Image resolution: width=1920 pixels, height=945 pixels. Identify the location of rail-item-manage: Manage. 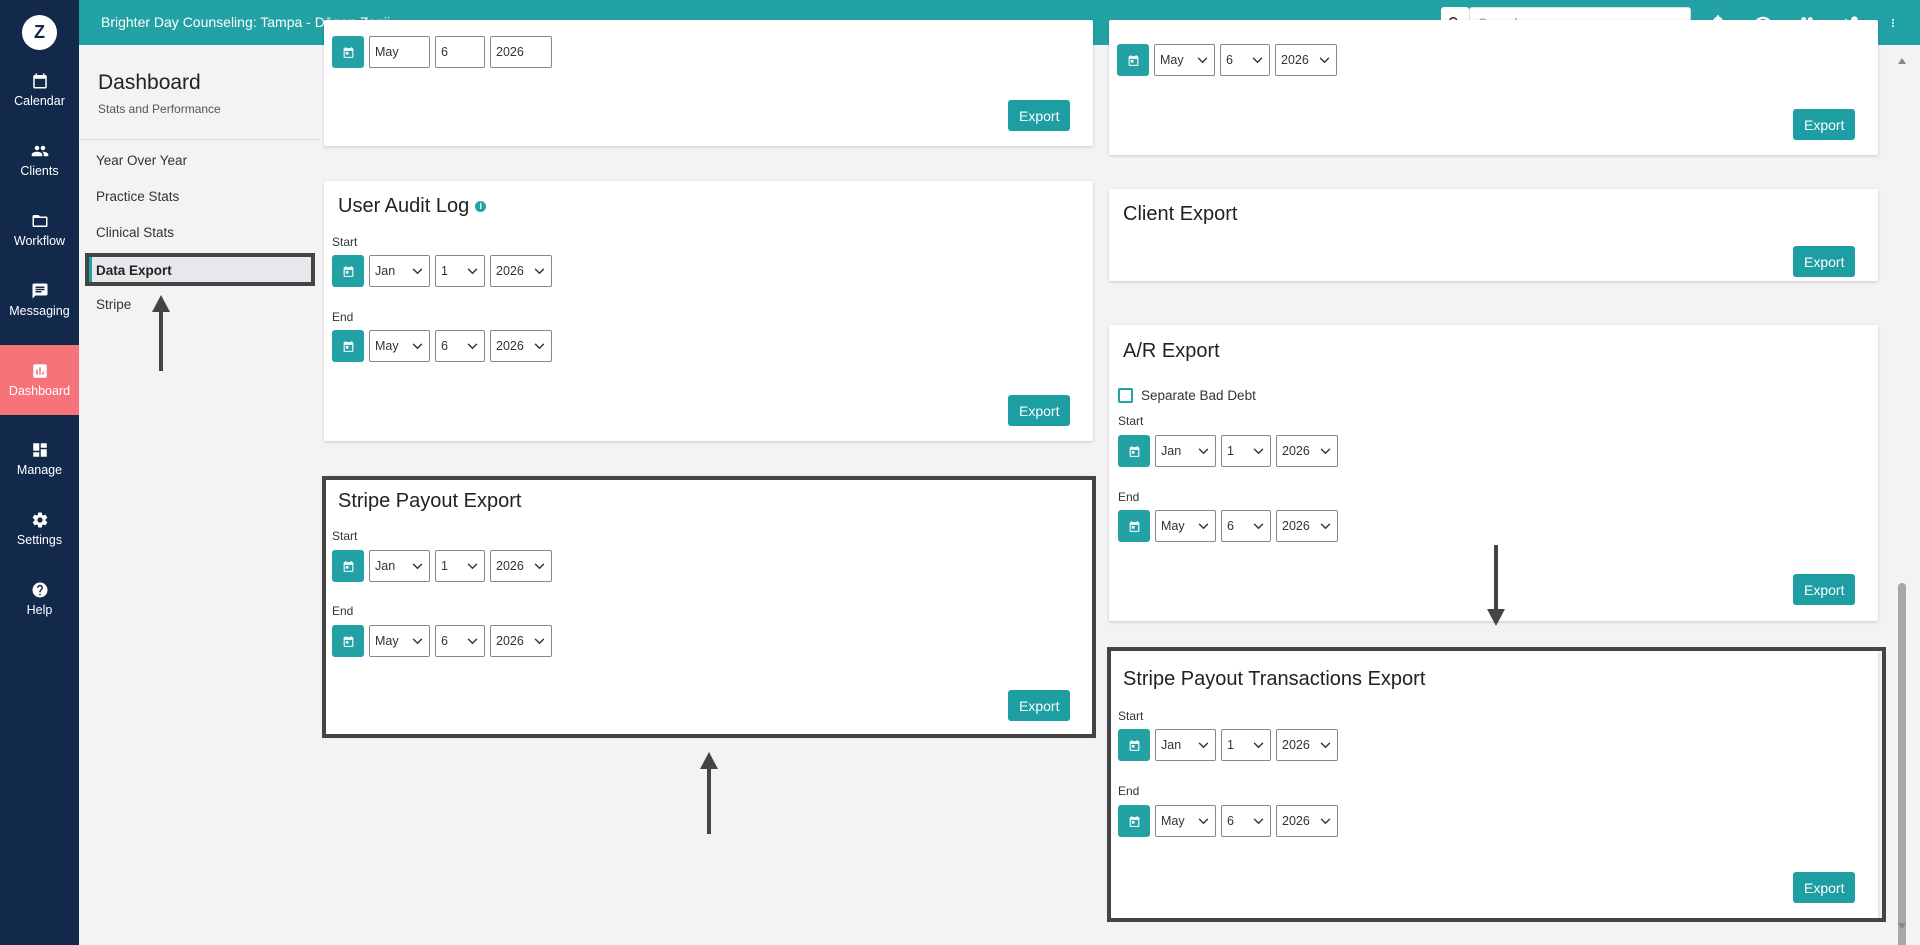
(39, 459).